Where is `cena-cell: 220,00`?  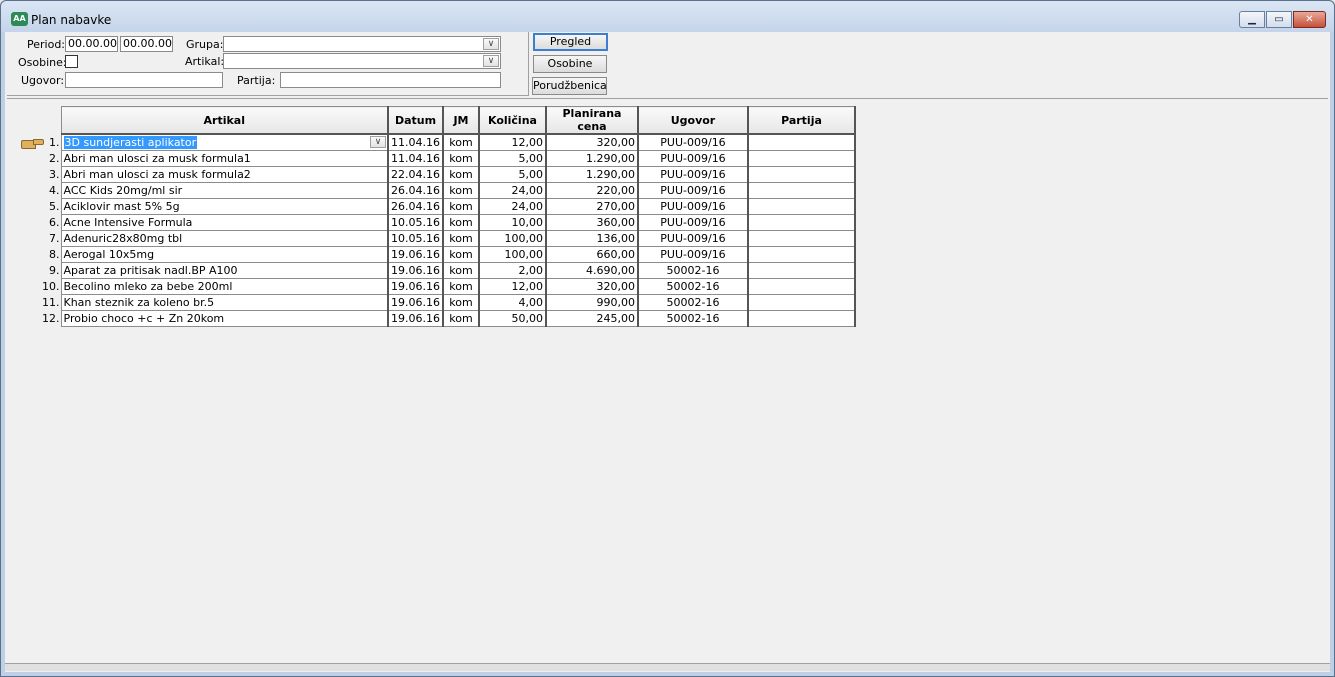 cena-cell: 220,00 is located at coordinates (592, 190).